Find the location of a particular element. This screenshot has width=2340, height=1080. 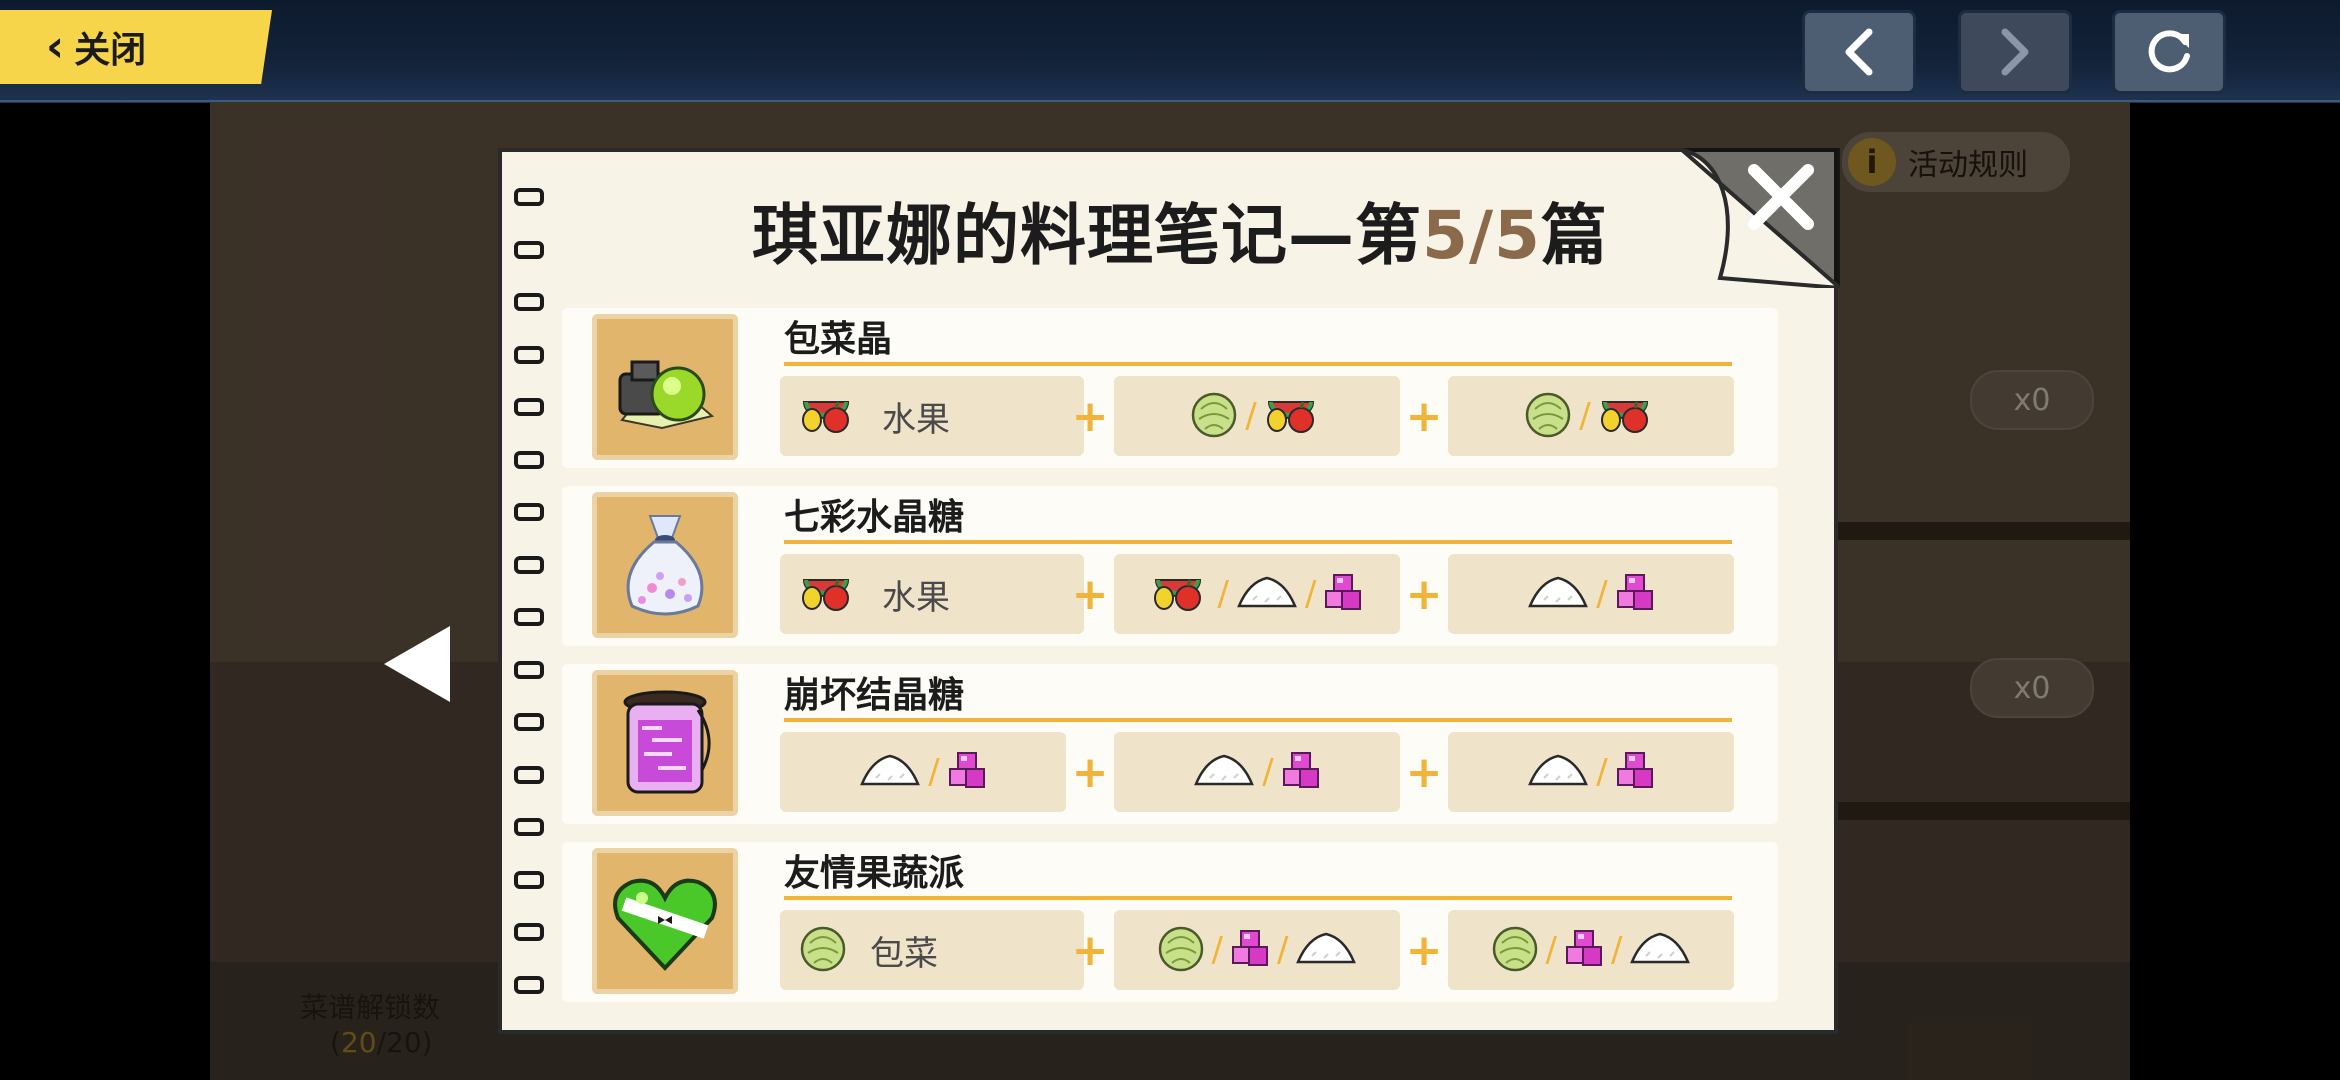

dish-name: 七彩水晶糖 is located at coordinates (874, 517).